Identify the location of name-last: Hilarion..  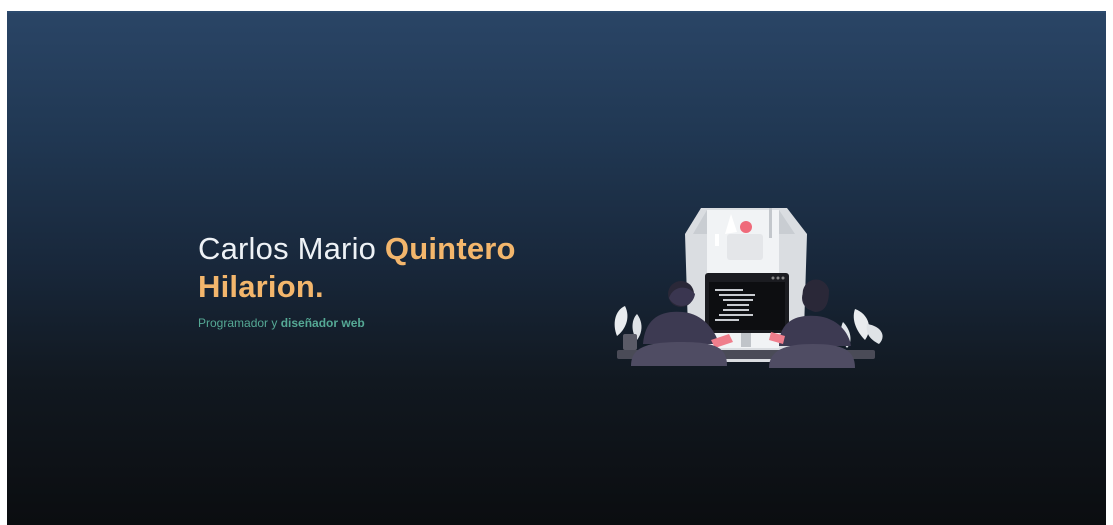
(261, 286).